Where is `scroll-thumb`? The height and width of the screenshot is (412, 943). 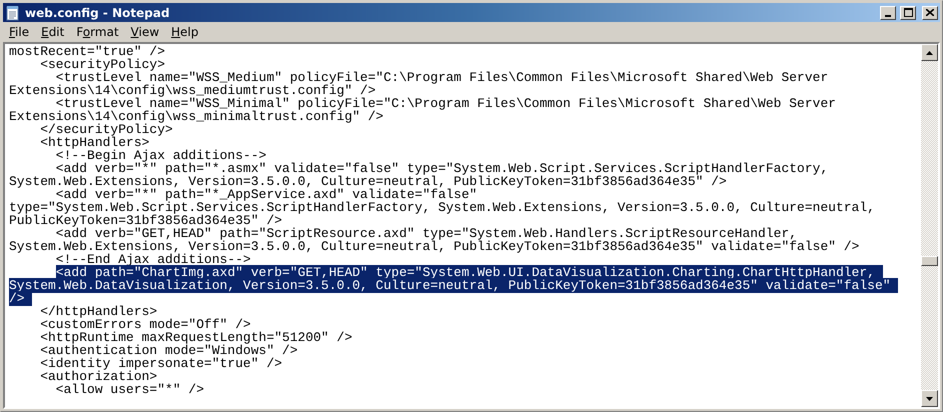
scroll-thumb is located at coordinates (929, 261).